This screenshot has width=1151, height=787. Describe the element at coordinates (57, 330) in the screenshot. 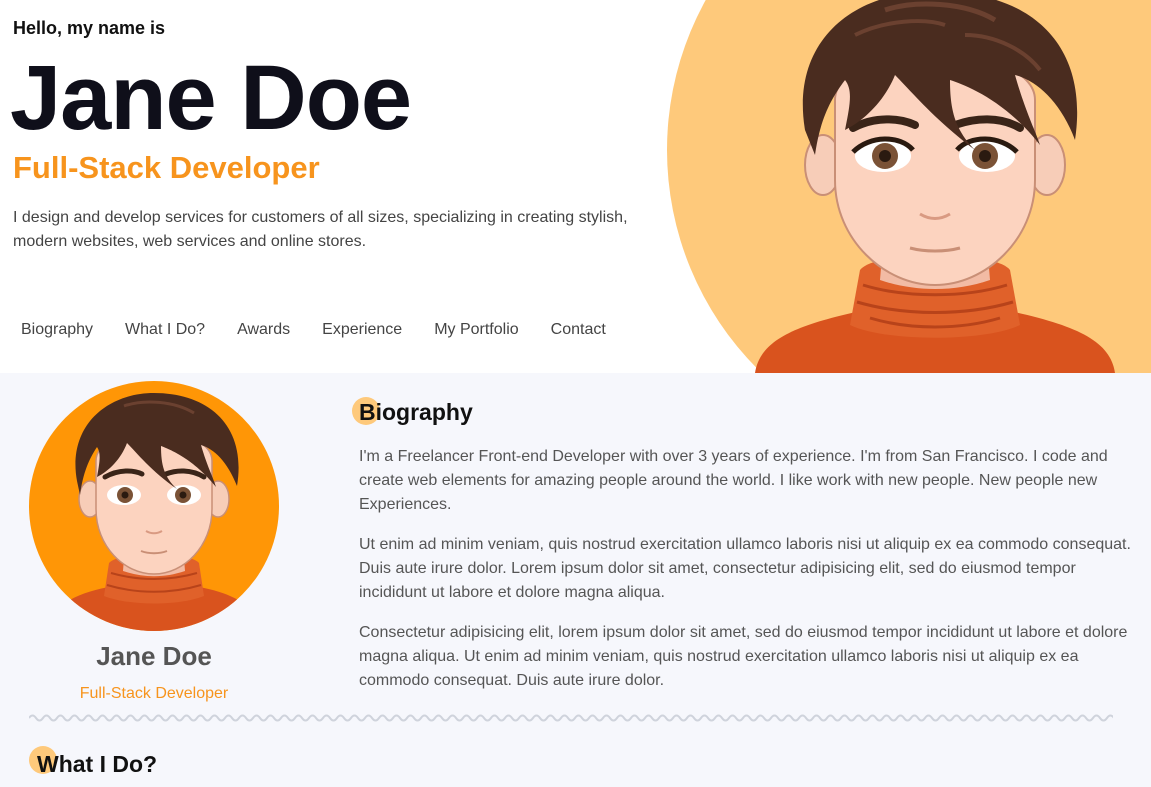

I see `nav-item-biography: Biography` at that location.